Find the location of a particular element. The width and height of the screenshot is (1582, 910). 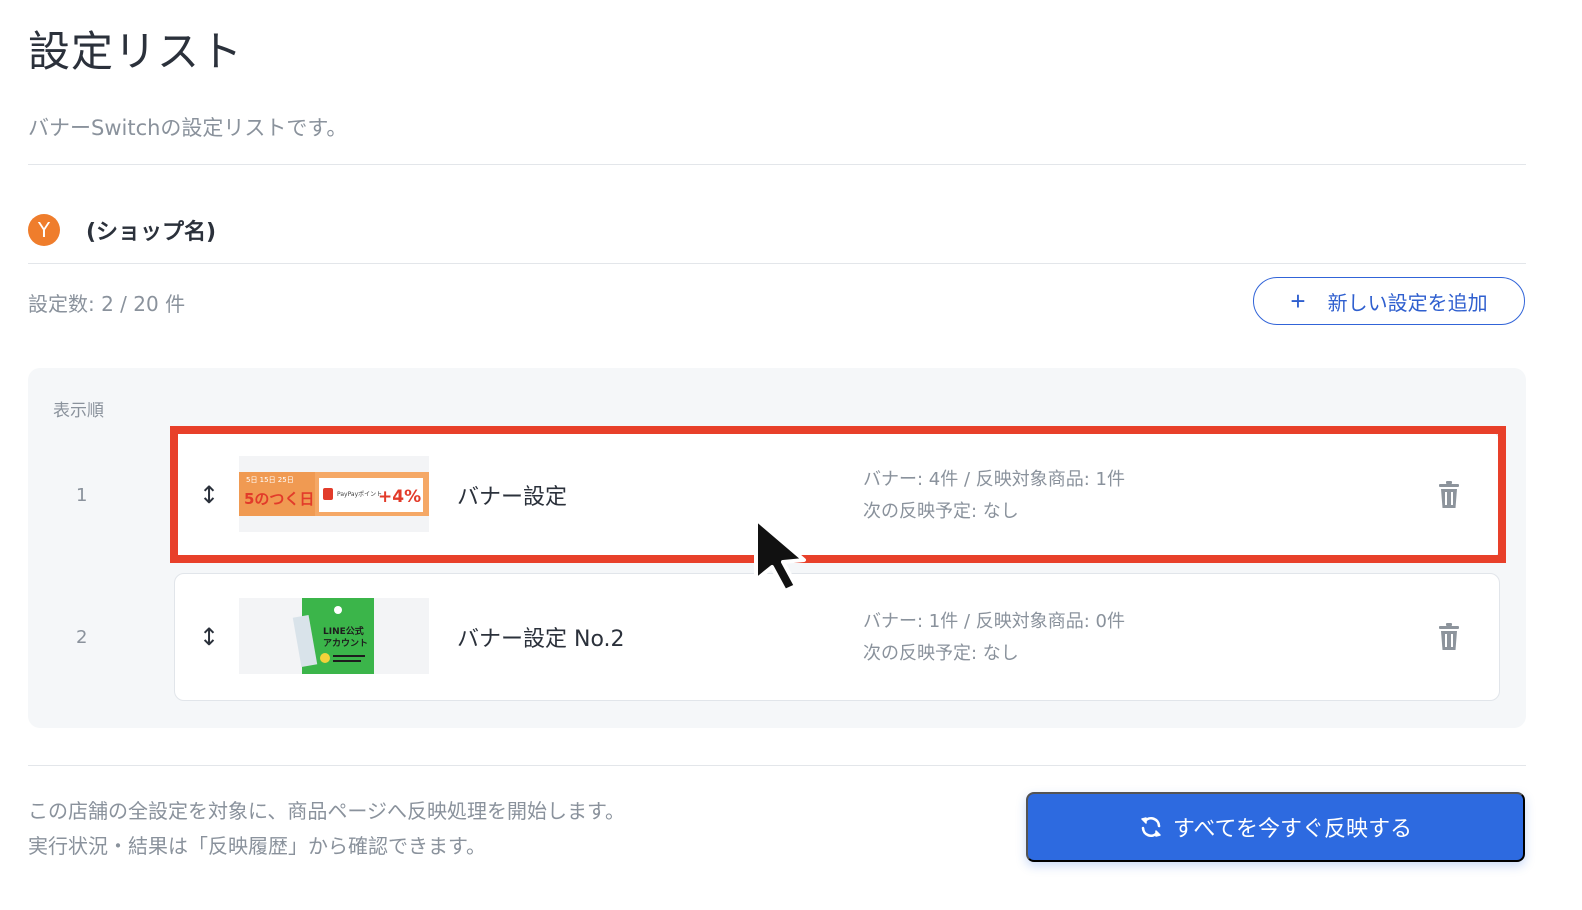

thumb-line2: アカウント is located at coordinates (345, 643).